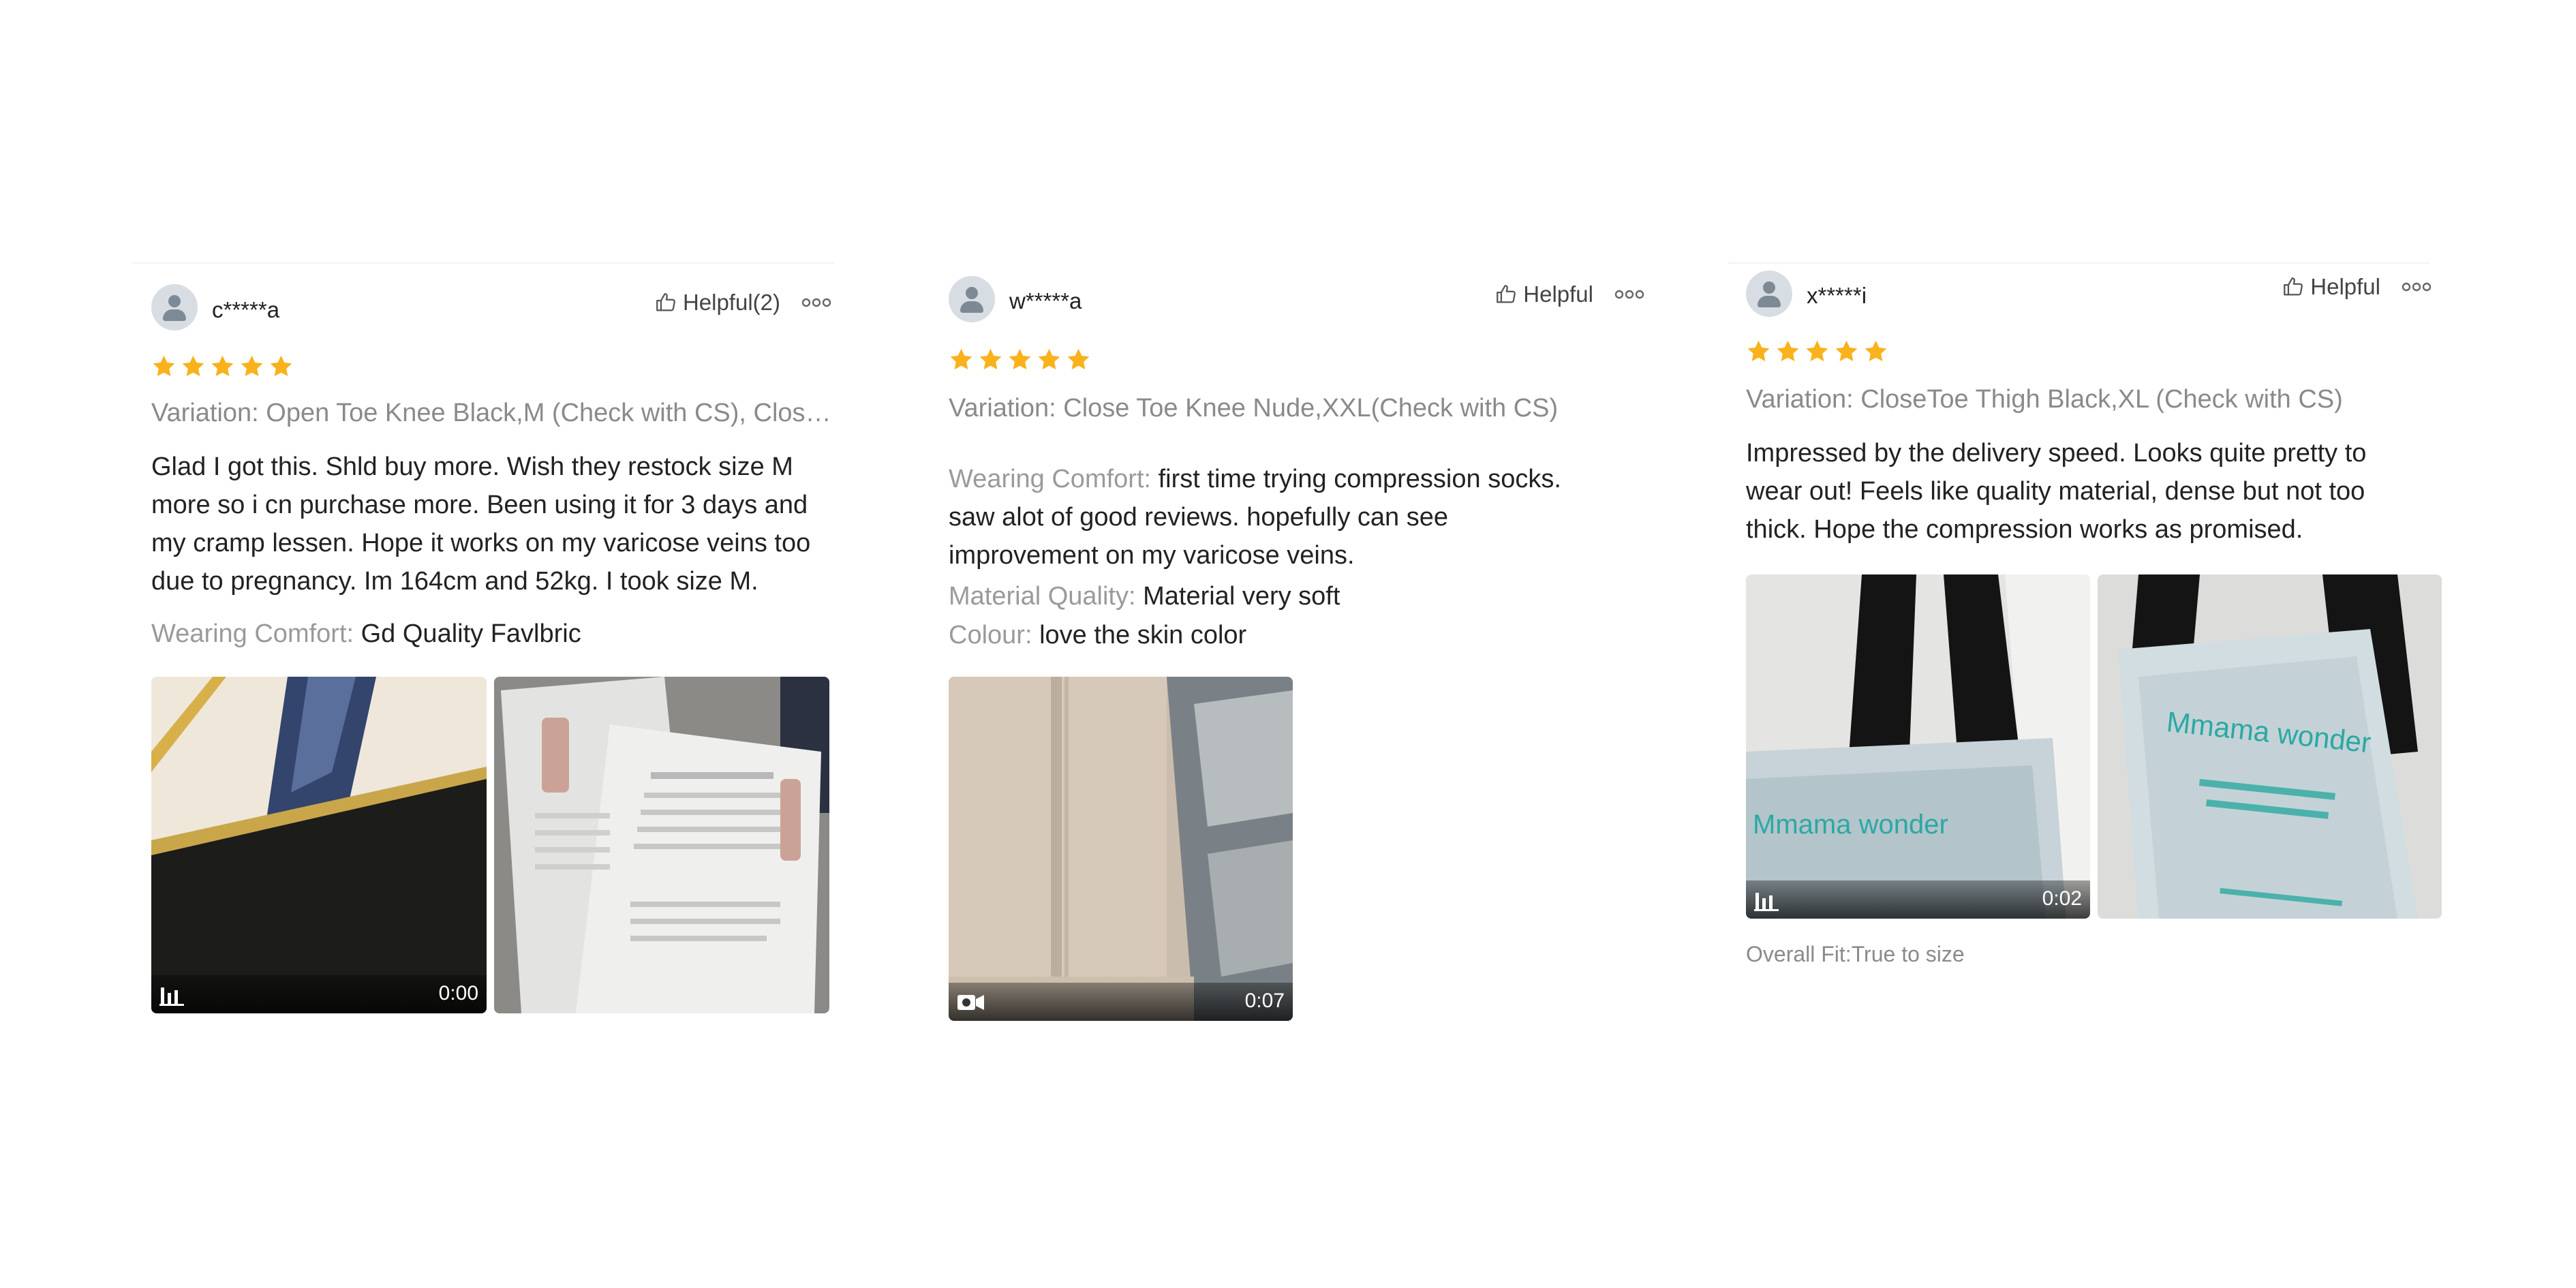  What do you see at coordinates (1851, 825) in the screenshot?
I see `svg-text: Mmama wonder` at bounding box center [1851, 825].